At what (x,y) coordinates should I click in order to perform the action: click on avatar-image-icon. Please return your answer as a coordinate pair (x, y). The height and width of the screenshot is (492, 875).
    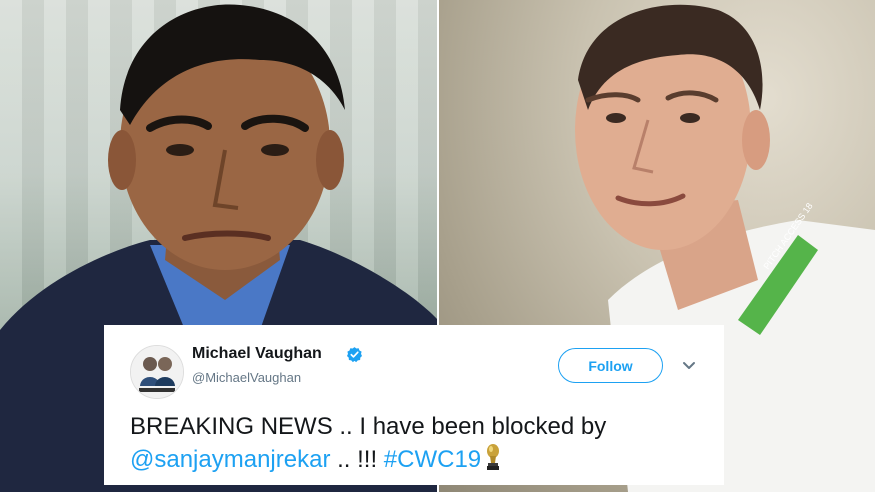
    Looking at the image, I should click on (157, 372).